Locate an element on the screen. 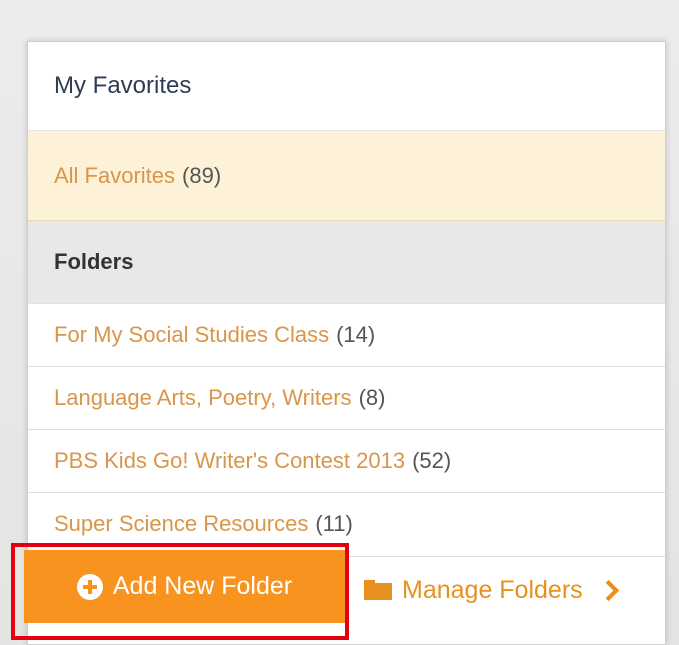 The width and height of the screenshot is (679, 645). folder-link: PBS Kids Go! Writer's Contest 2013 is located at coordinates (229, 461).